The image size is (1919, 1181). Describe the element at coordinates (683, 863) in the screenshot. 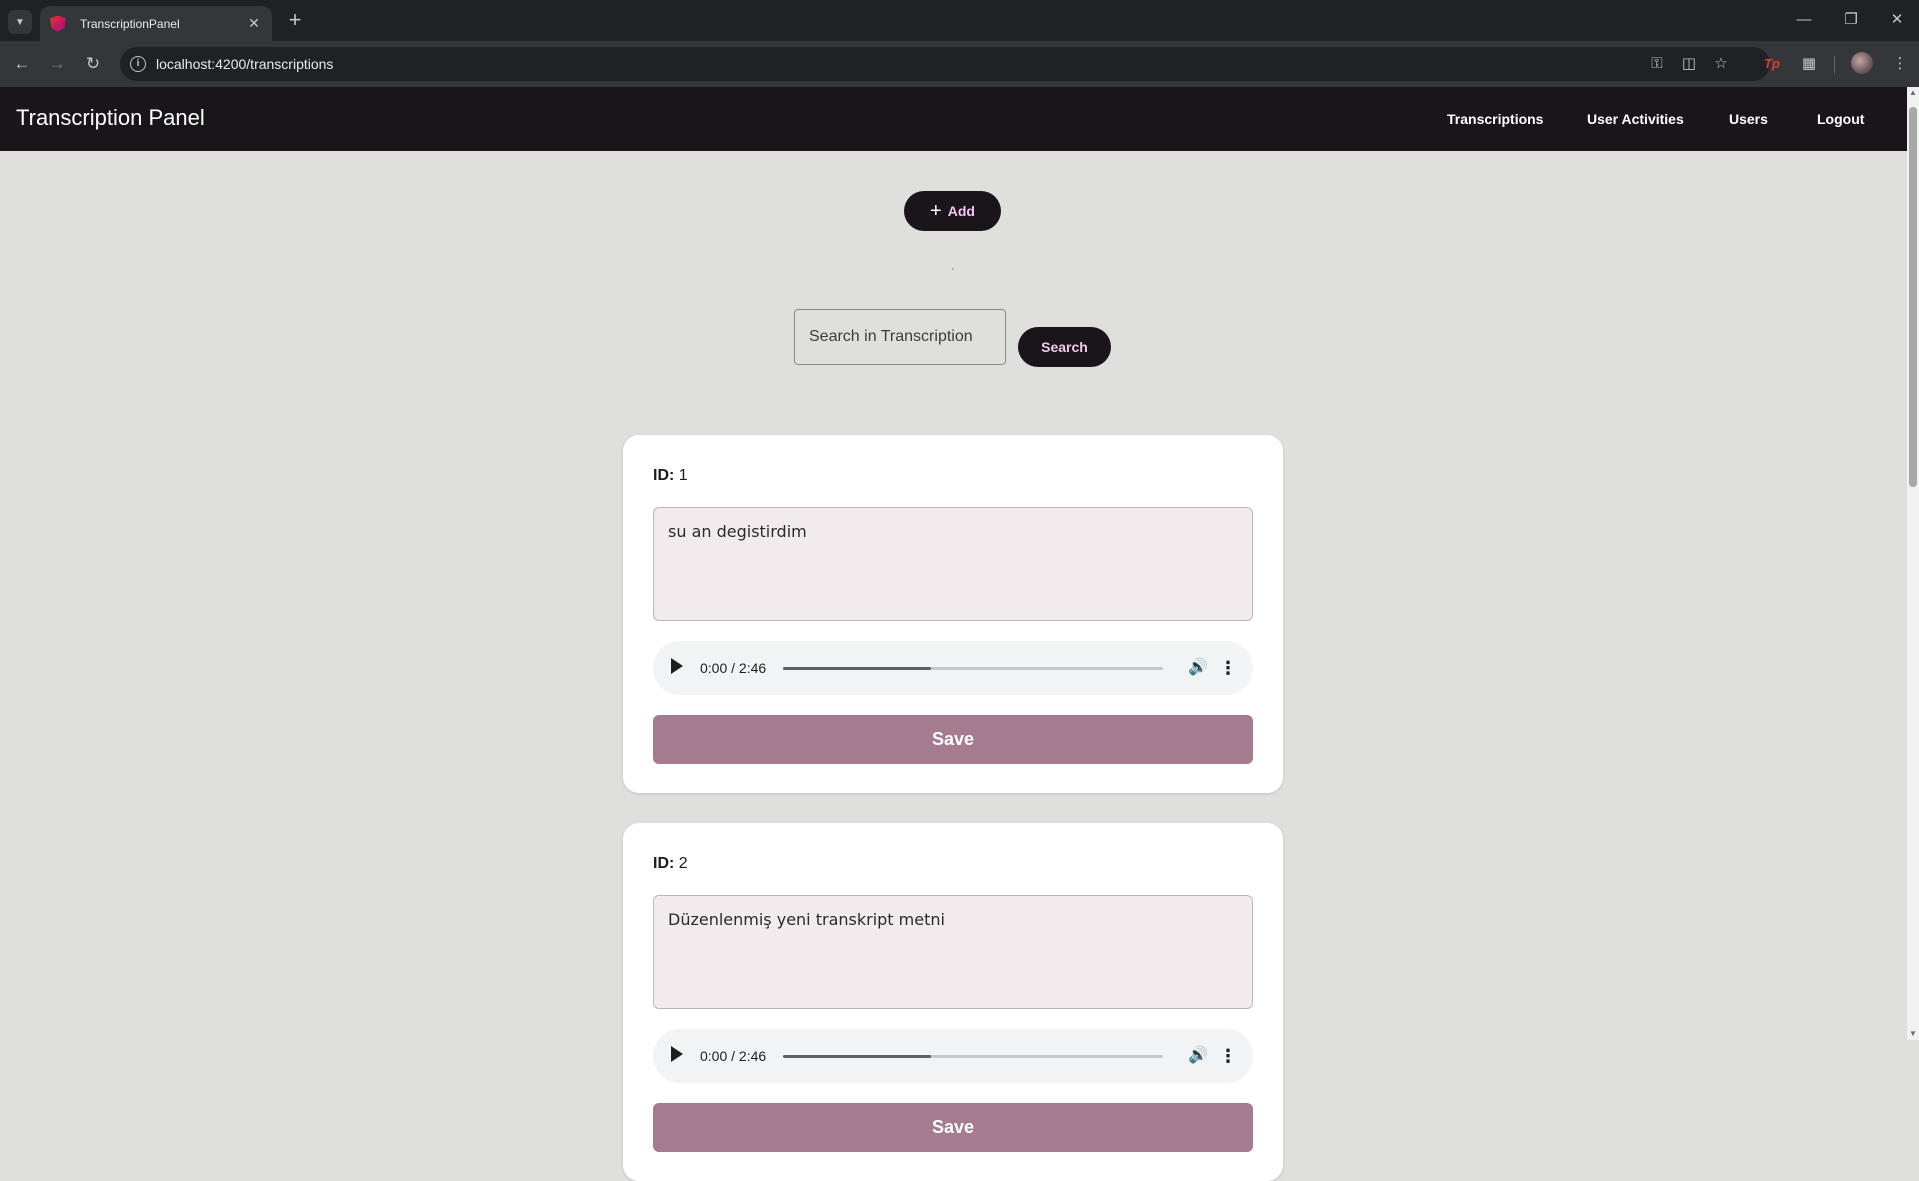

I see `card-id-value: 2` at that location.